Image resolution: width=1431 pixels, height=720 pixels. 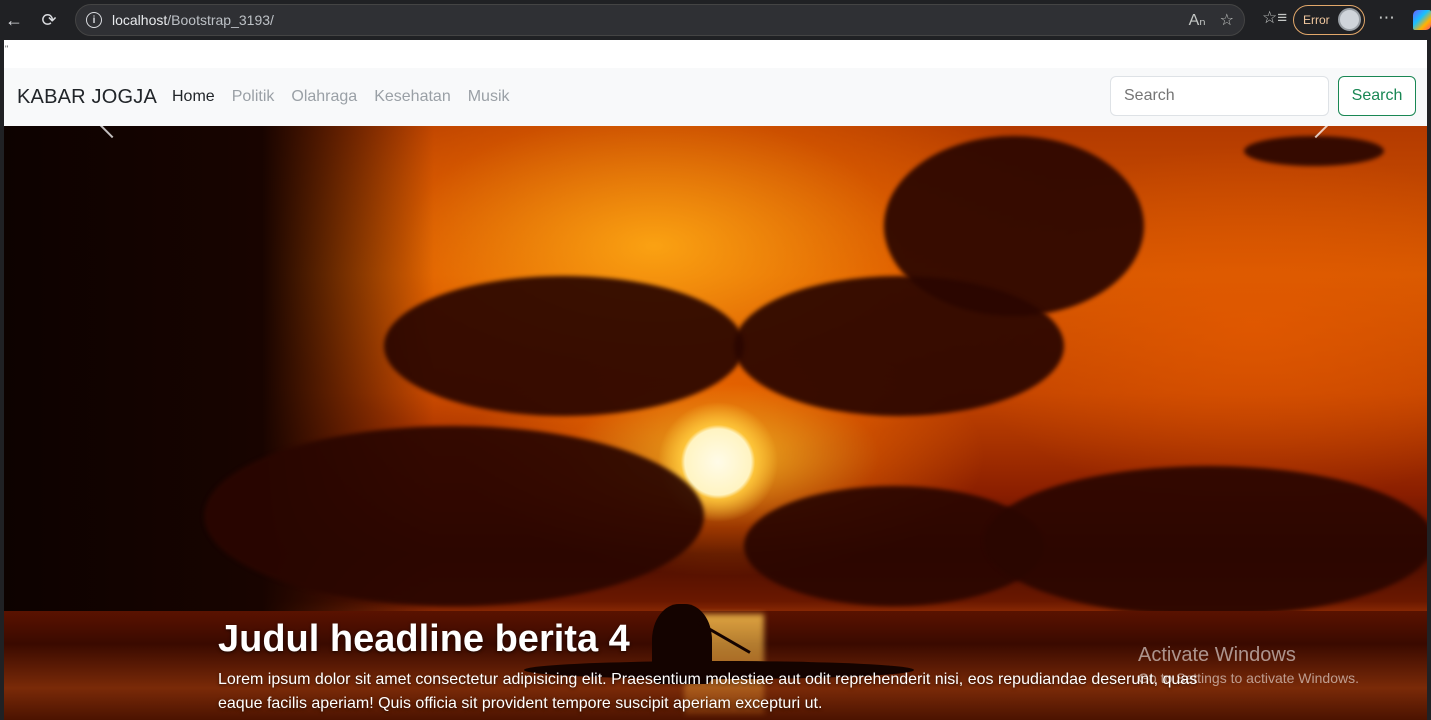 I want to click on url-text: localhost/Bootstrap_3193/, so click(x=193, y=20).